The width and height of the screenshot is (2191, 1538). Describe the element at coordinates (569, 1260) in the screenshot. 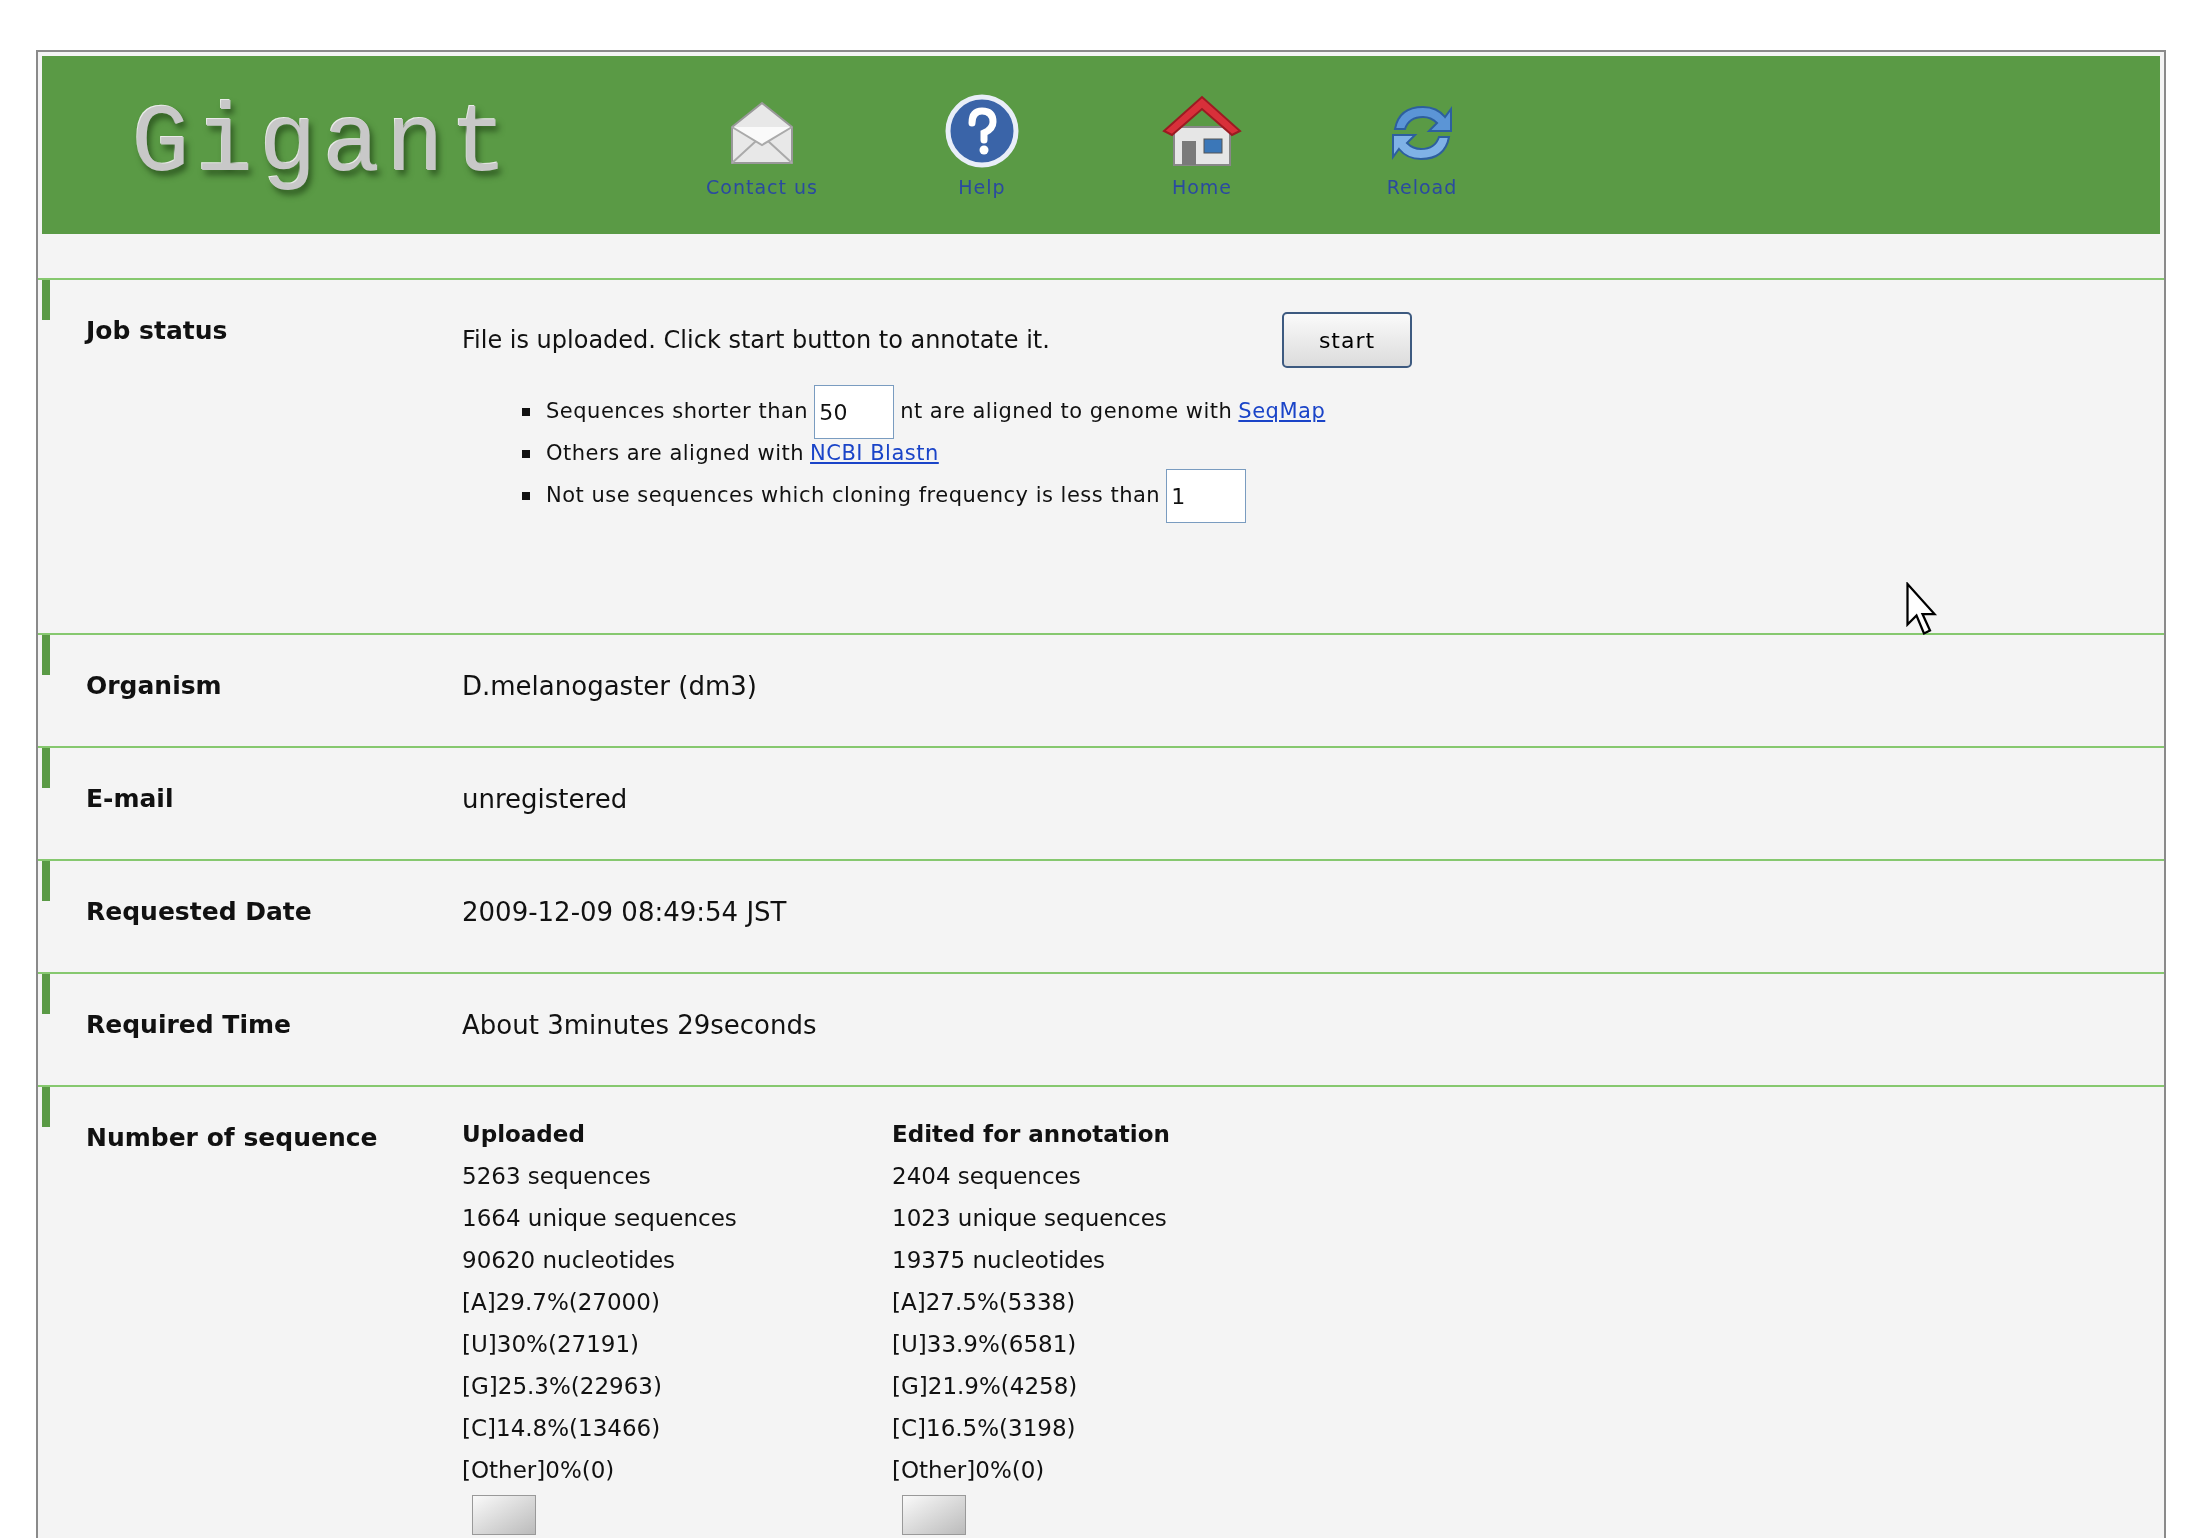

I see `sequence-stat: 90620 nucleotides` at that location.